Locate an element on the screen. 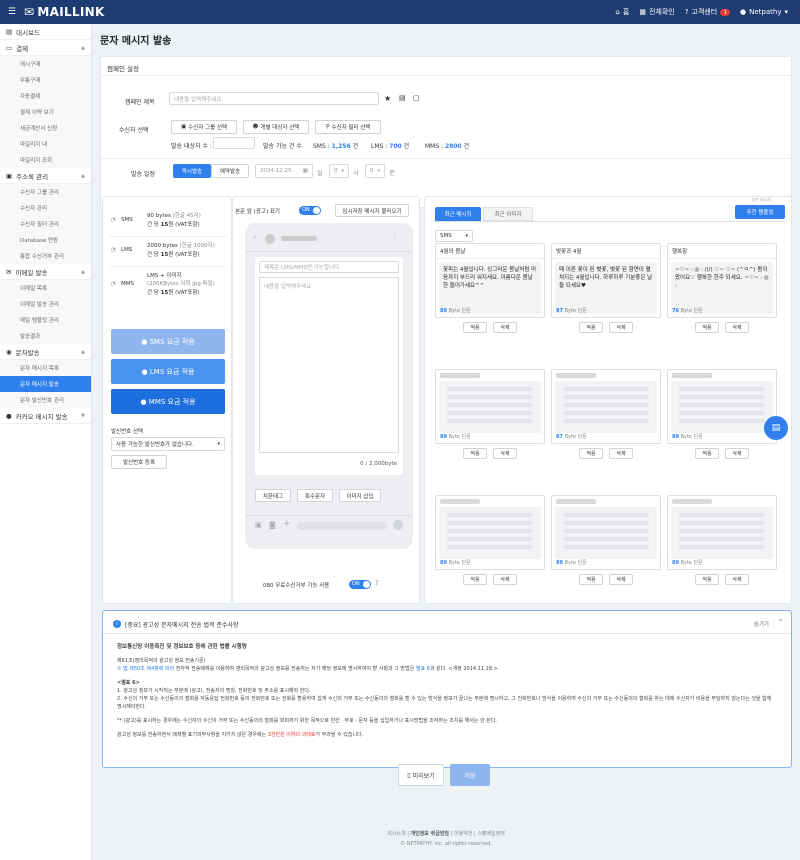  individual-select-button: ☻ 개별 대상자 선택 is located at coordinates (276, 127).